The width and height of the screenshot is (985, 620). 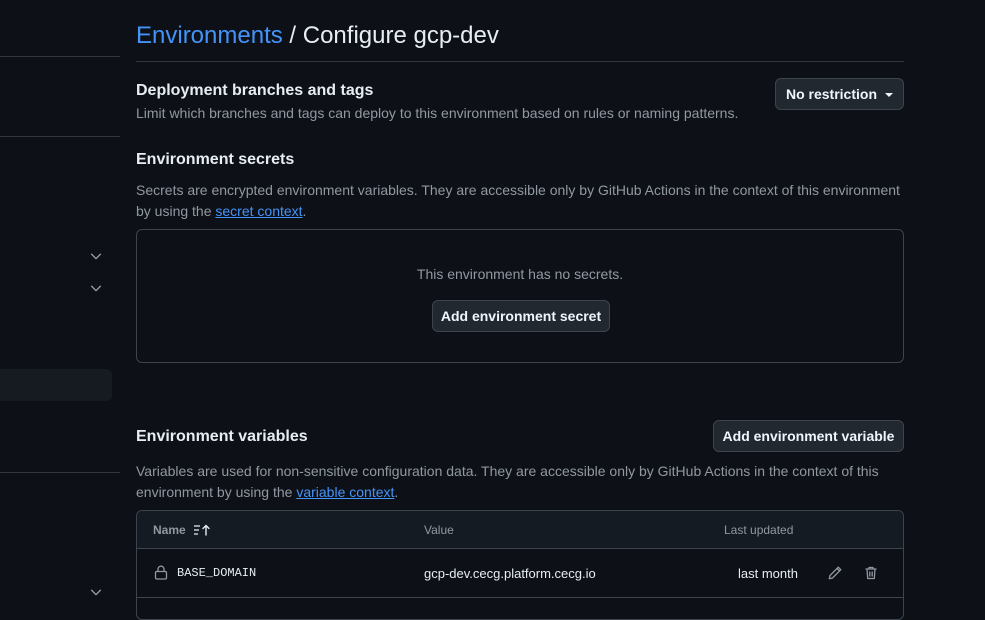 What do you see at coordinates (255, 90) in the screenshot?
I see `deployment-branches-heading: Deployment branches and tags` at bounding box center [255, 90].